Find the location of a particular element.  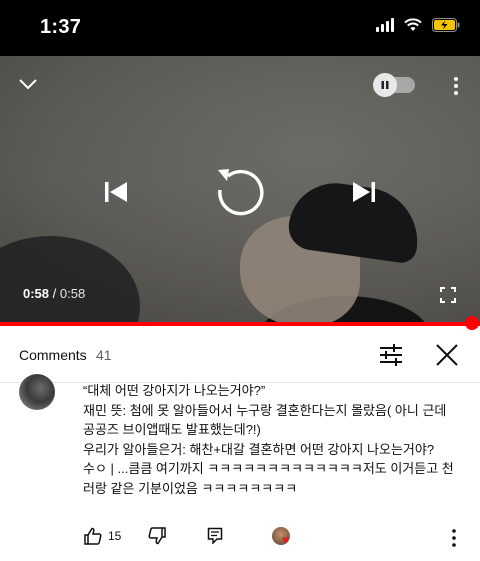

thumb-up-icon is located at coordinates (93, 536).